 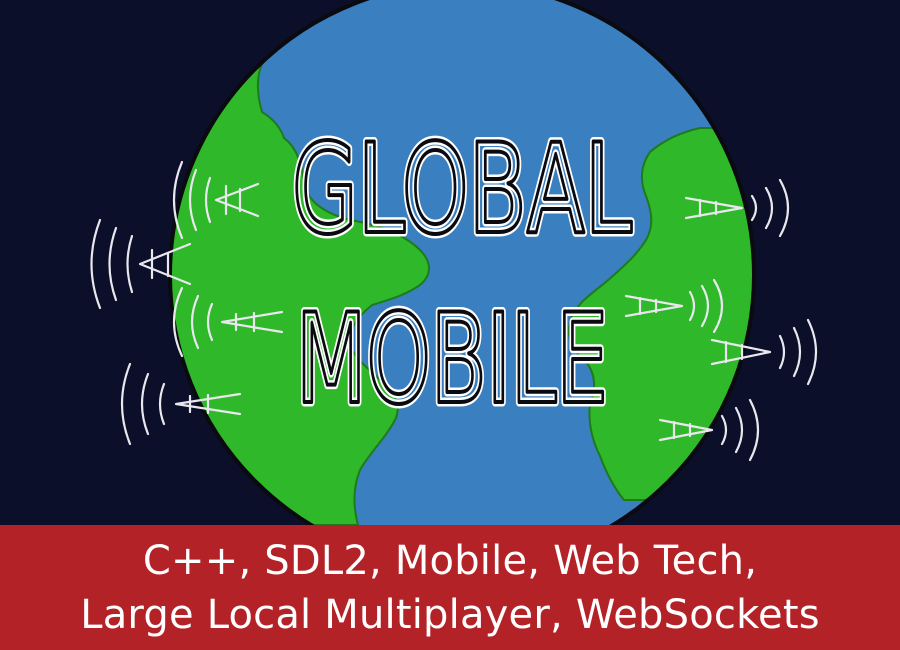 I want to click on banner-line-2: Large Local Multiplayer, WebSockets, so click(x=450, y=614).